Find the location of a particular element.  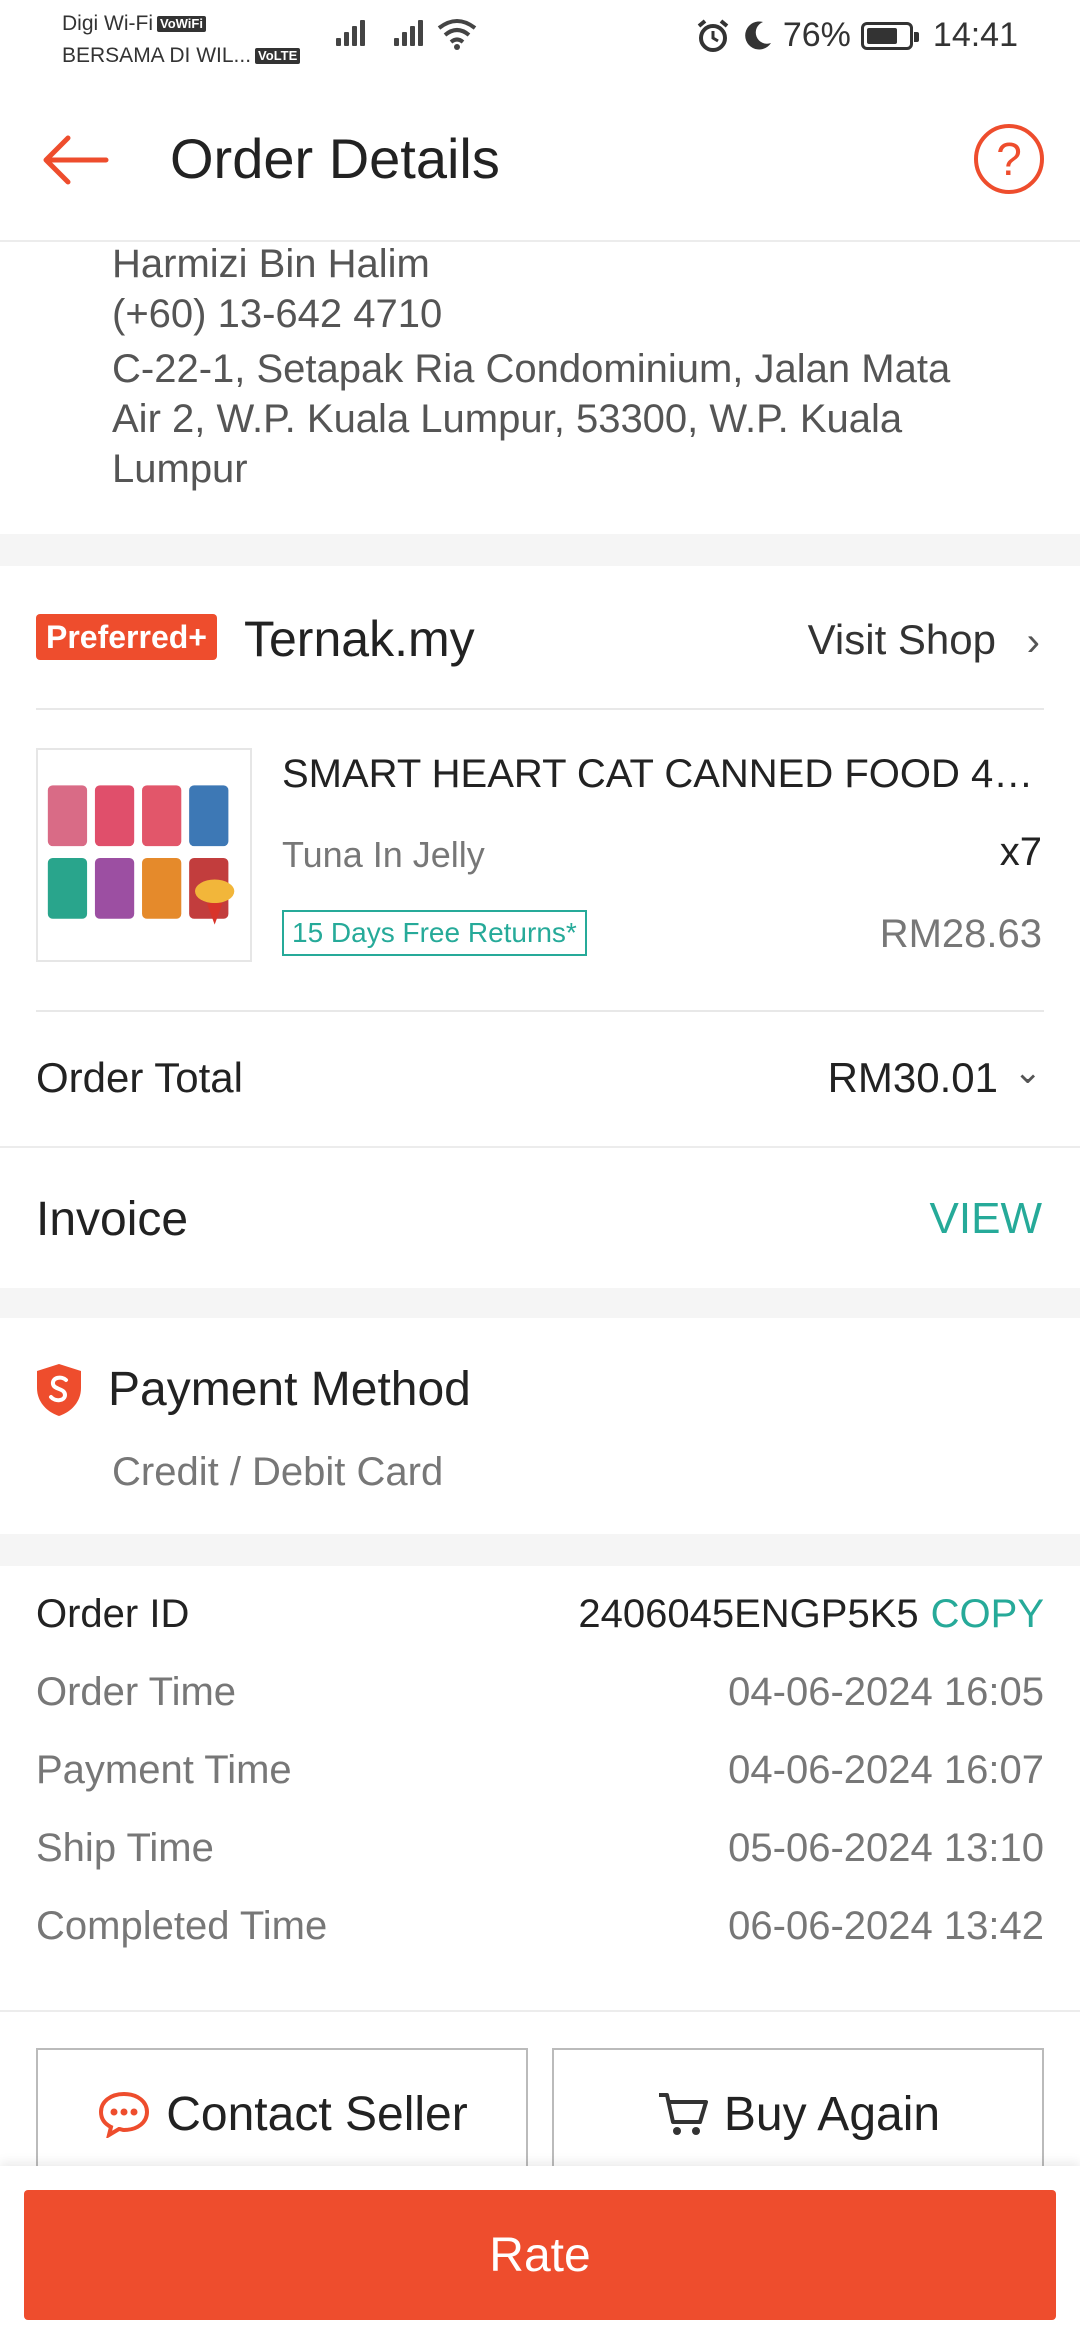

payment-method-value: Credit / Debit Card is located at coordinates (278, 1472).